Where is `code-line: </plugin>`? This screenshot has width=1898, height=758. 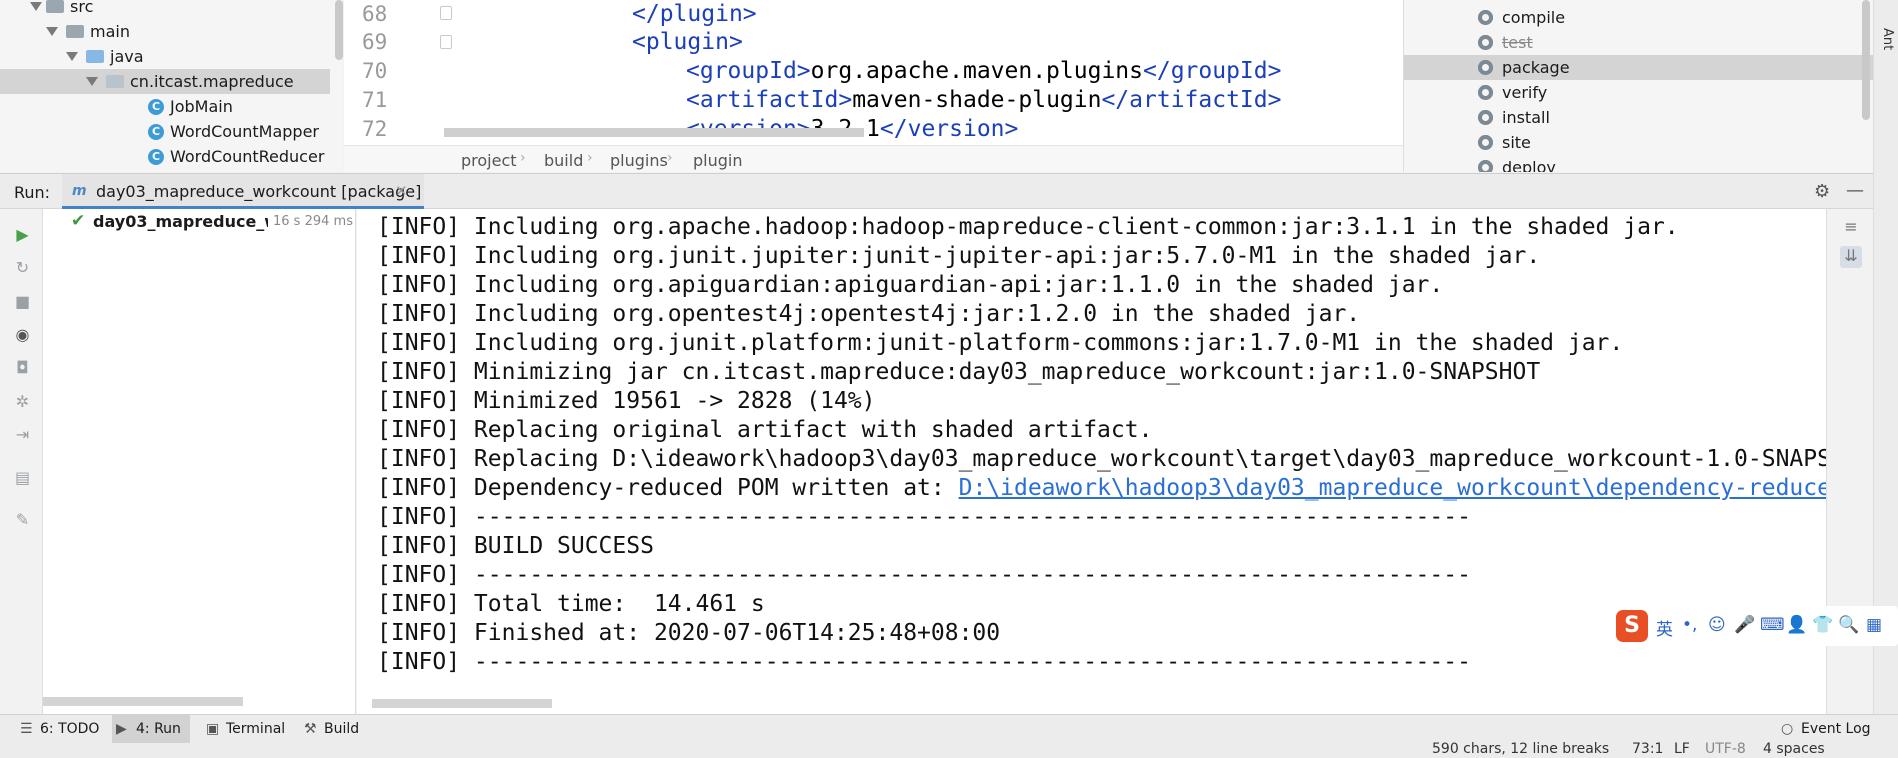
code-line: </plugin> is located at coordinates (694, 14).